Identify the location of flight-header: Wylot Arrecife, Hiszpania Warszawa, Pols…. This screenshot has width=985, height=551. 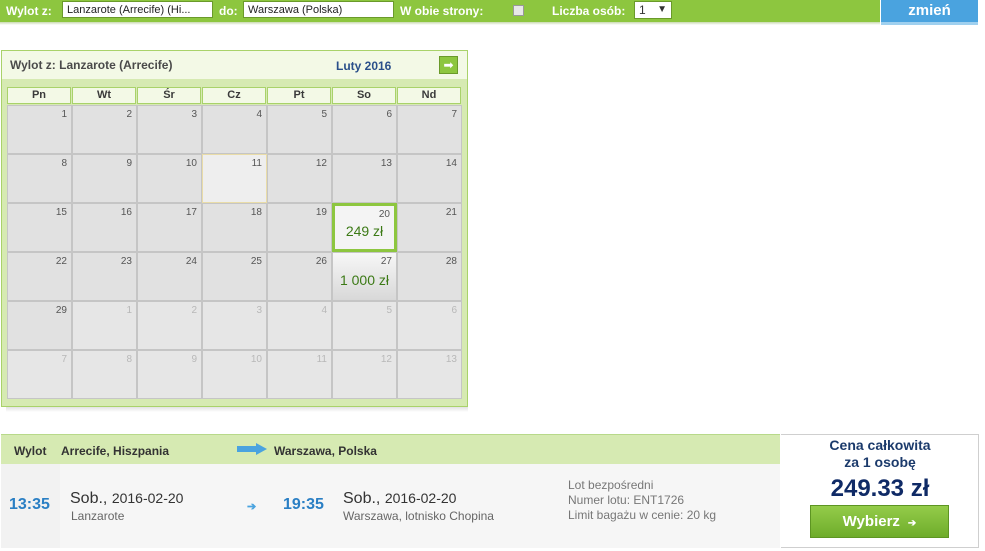
(390, 449).